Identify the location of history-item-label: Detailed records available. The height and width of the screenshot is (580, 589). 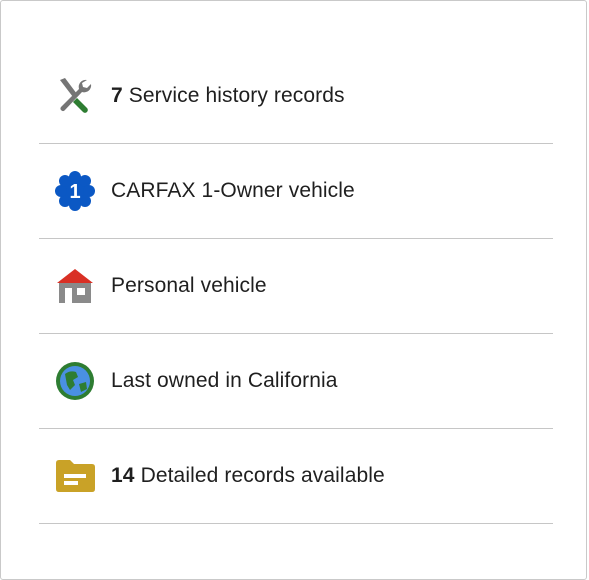
(262, 475).